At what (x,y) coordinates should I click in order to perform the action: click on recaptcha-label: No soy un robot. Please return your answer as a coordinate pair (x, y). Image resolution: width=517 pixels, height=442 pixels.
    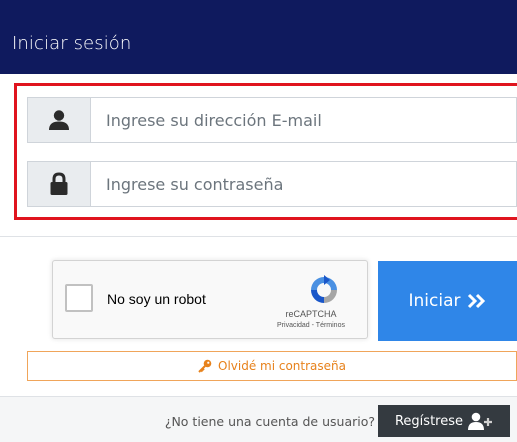
    Looking at the image, I should click on (156, 299).